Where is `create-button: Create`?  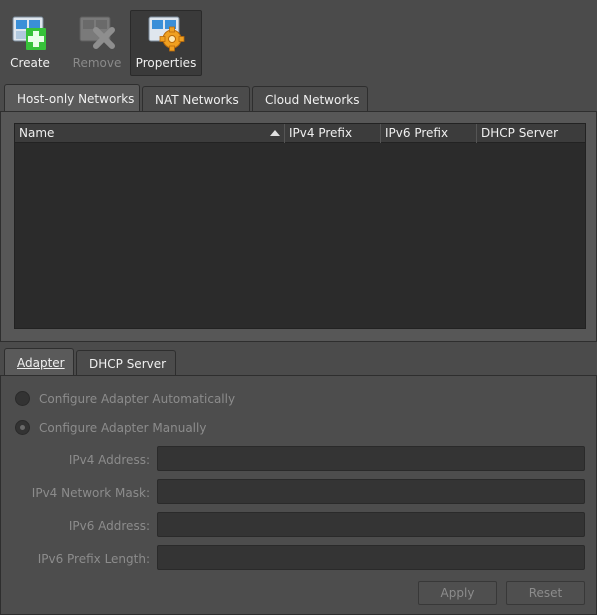 create-button: Create is located at coordinates (30, 43).